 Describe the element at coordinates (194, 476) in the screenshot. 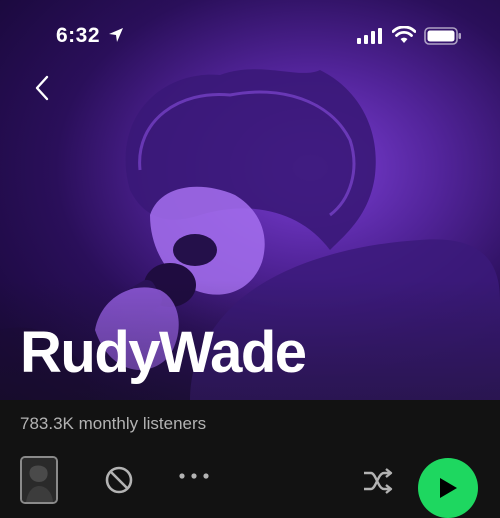

I see `more-icon` at that location.